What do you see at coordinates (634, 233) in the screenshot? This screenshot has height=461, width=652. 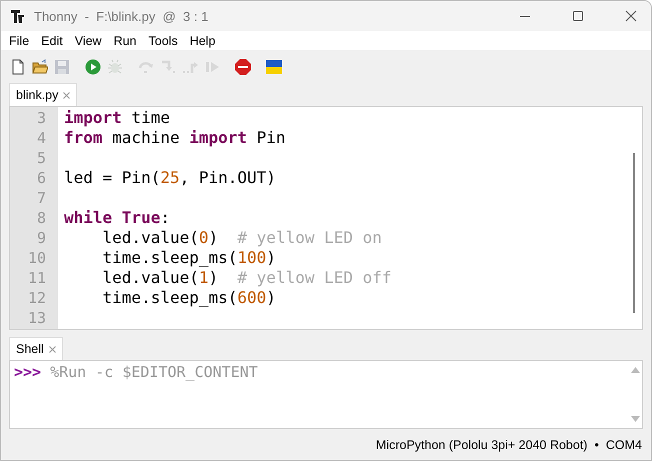 I see `scrollbar-thumb` at bounding box center [634, 233].